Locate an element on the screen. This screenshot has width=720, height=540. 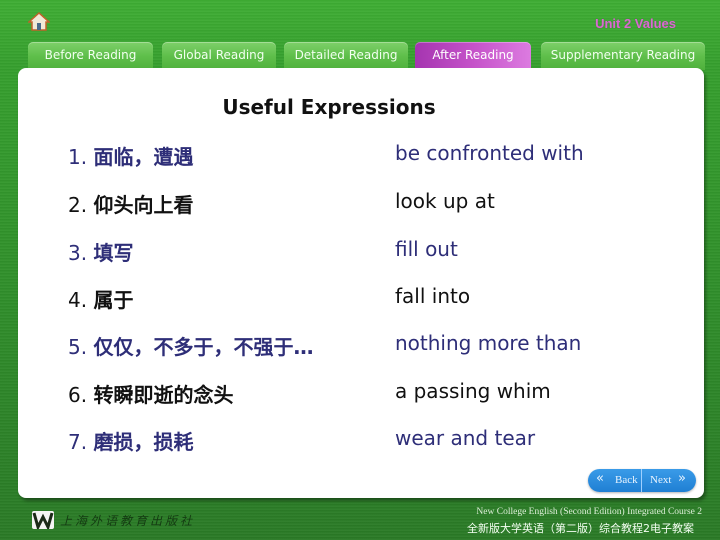
expression-chinese: 7. 磨损，损耗 is located at coordinates (130, 440).